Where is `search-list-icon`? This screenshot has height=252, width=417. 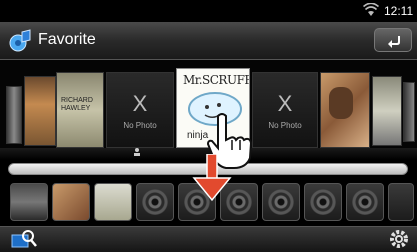
search-list-icon is located at coordinates (24, 239).